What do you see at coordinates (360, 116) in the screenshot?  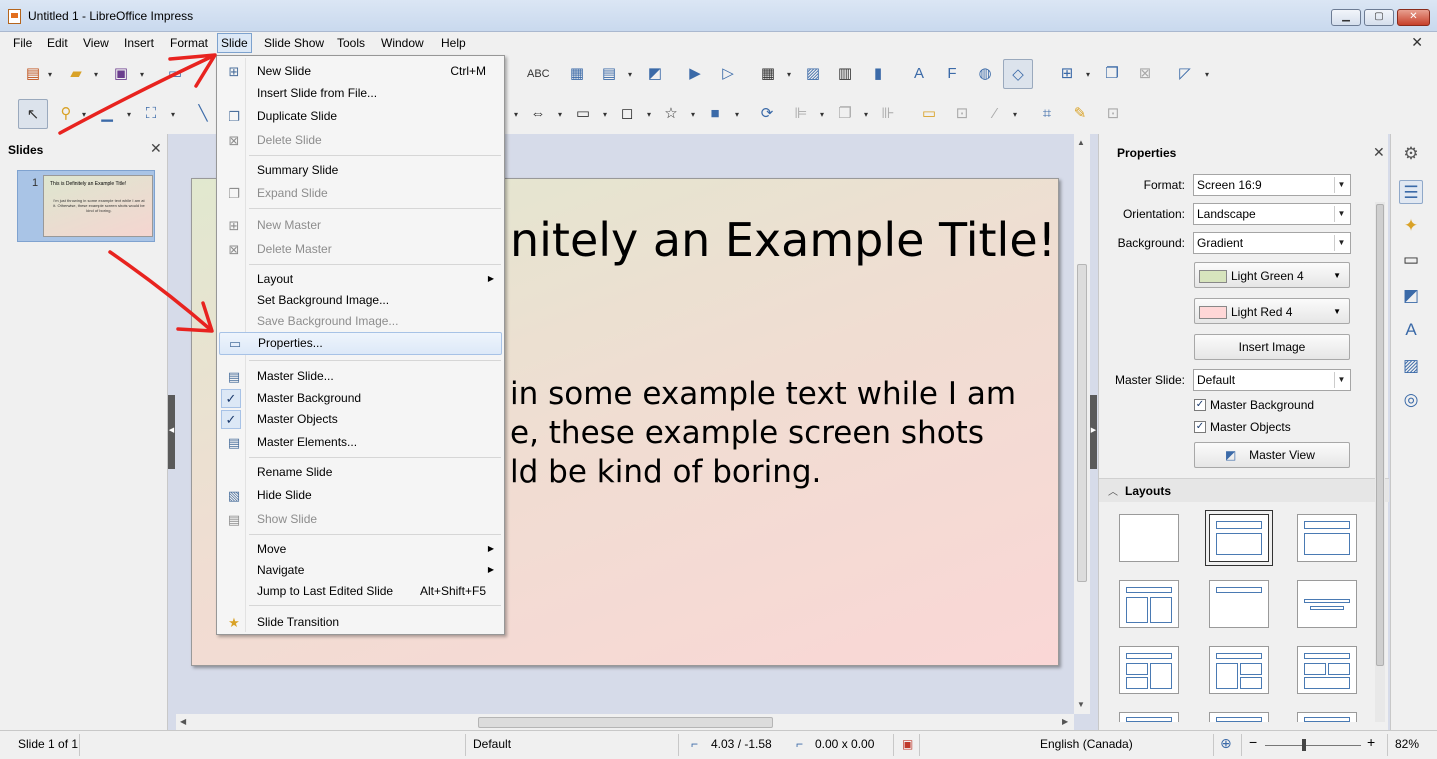 I see `menu-item-duplicate-slide: ❐ Duplicate Slide` at bounding box center [360, 116].